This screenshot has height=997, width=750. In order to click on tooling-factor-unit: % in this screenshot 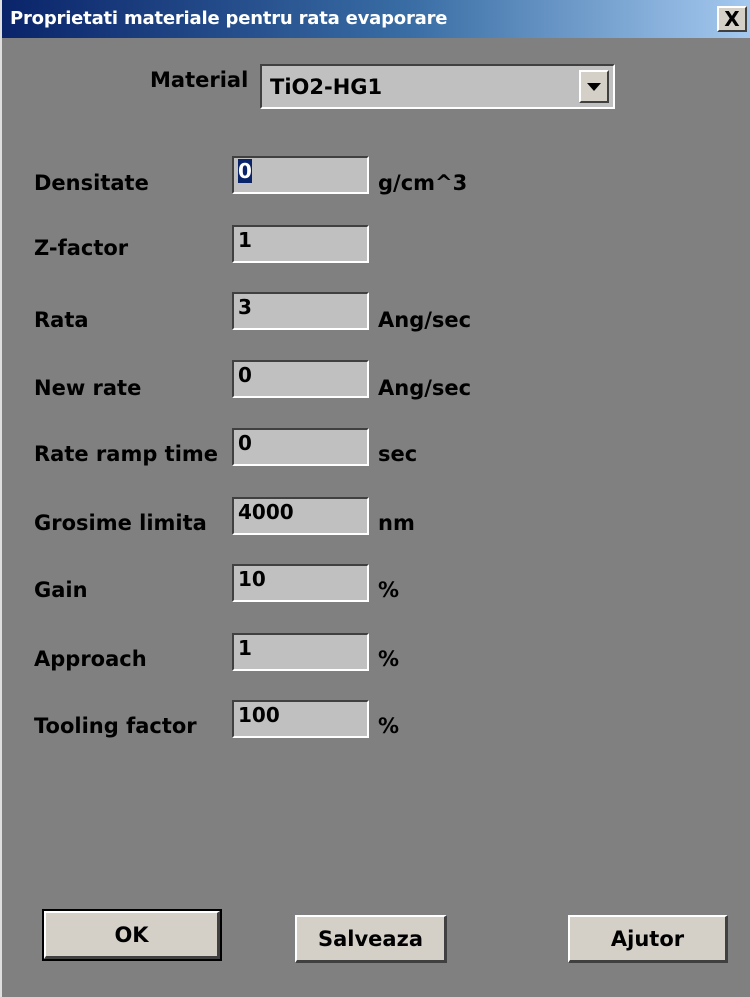, I will do `click(389, 726)`.